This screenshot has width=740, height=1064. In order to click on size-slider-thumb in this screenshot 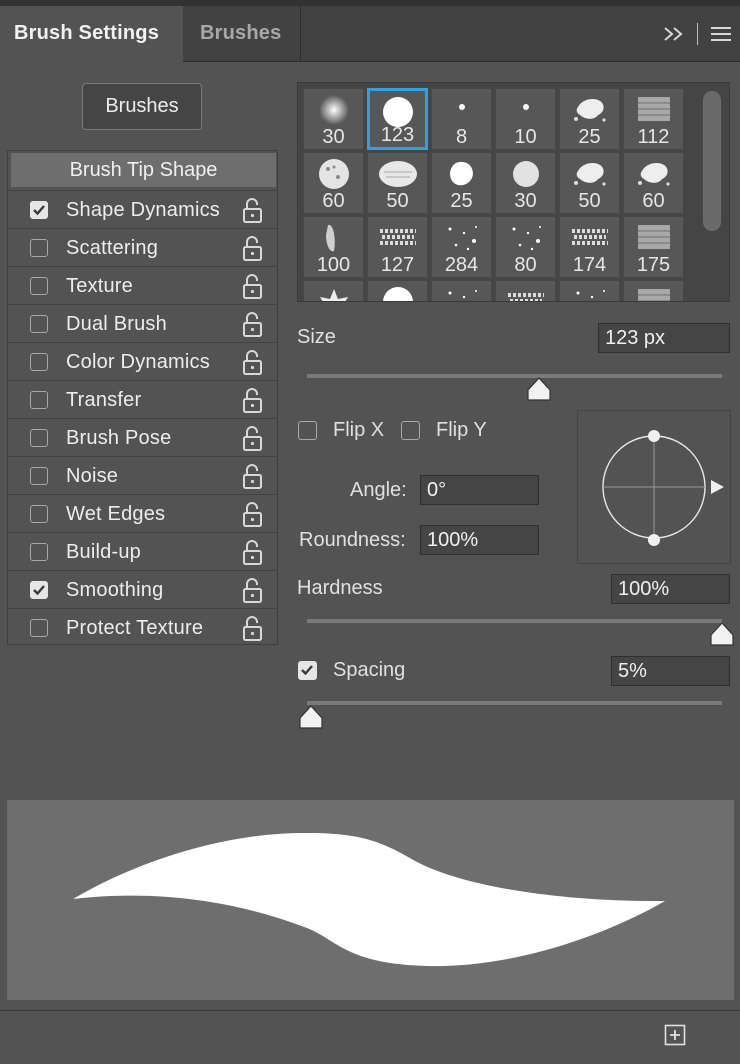, I will do `click(539, 391)`.